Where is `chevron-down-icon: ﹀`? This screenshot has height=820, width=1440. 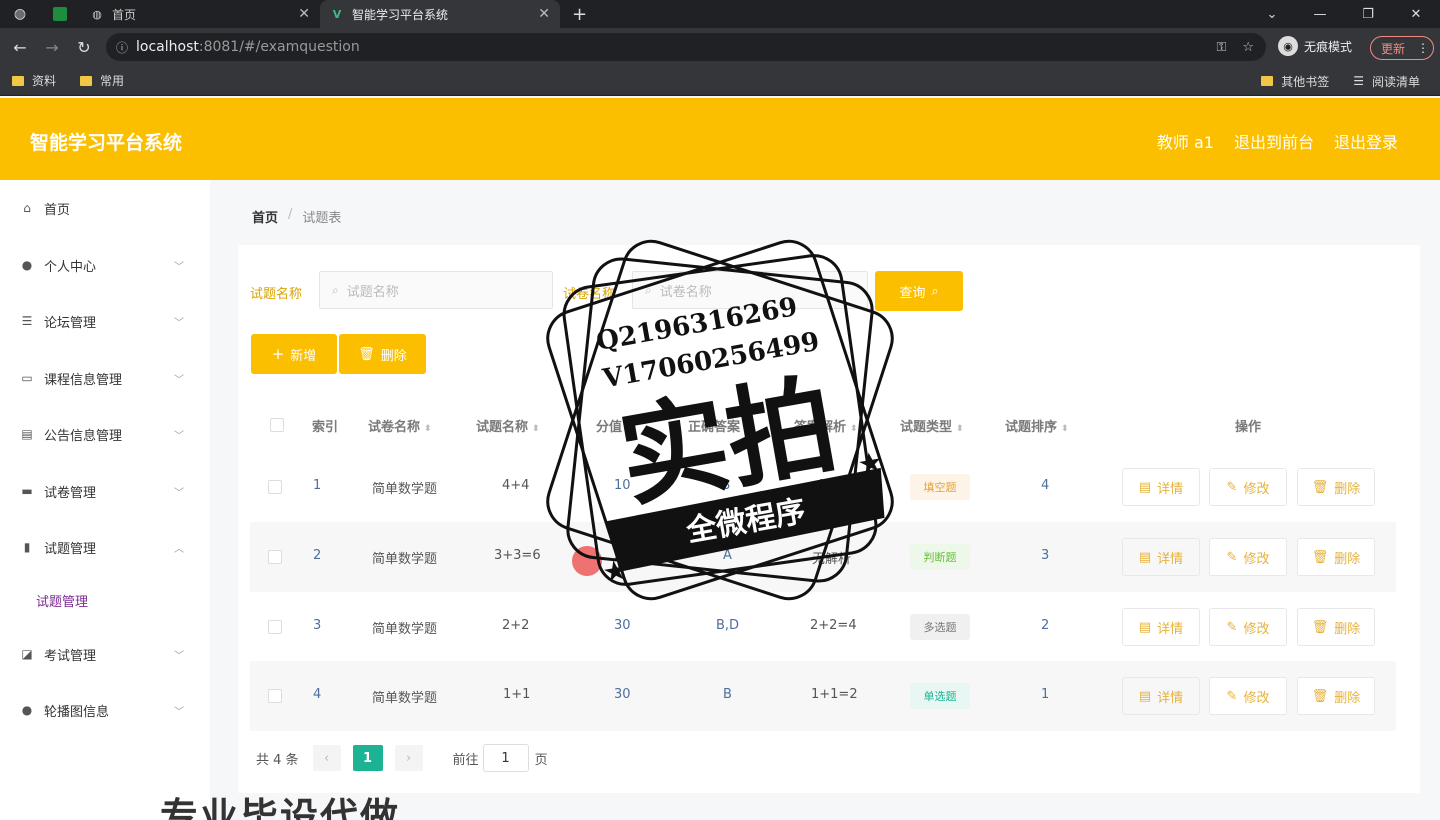
chevron-down-icon: ﹀ is located at coordinates (179, 267).